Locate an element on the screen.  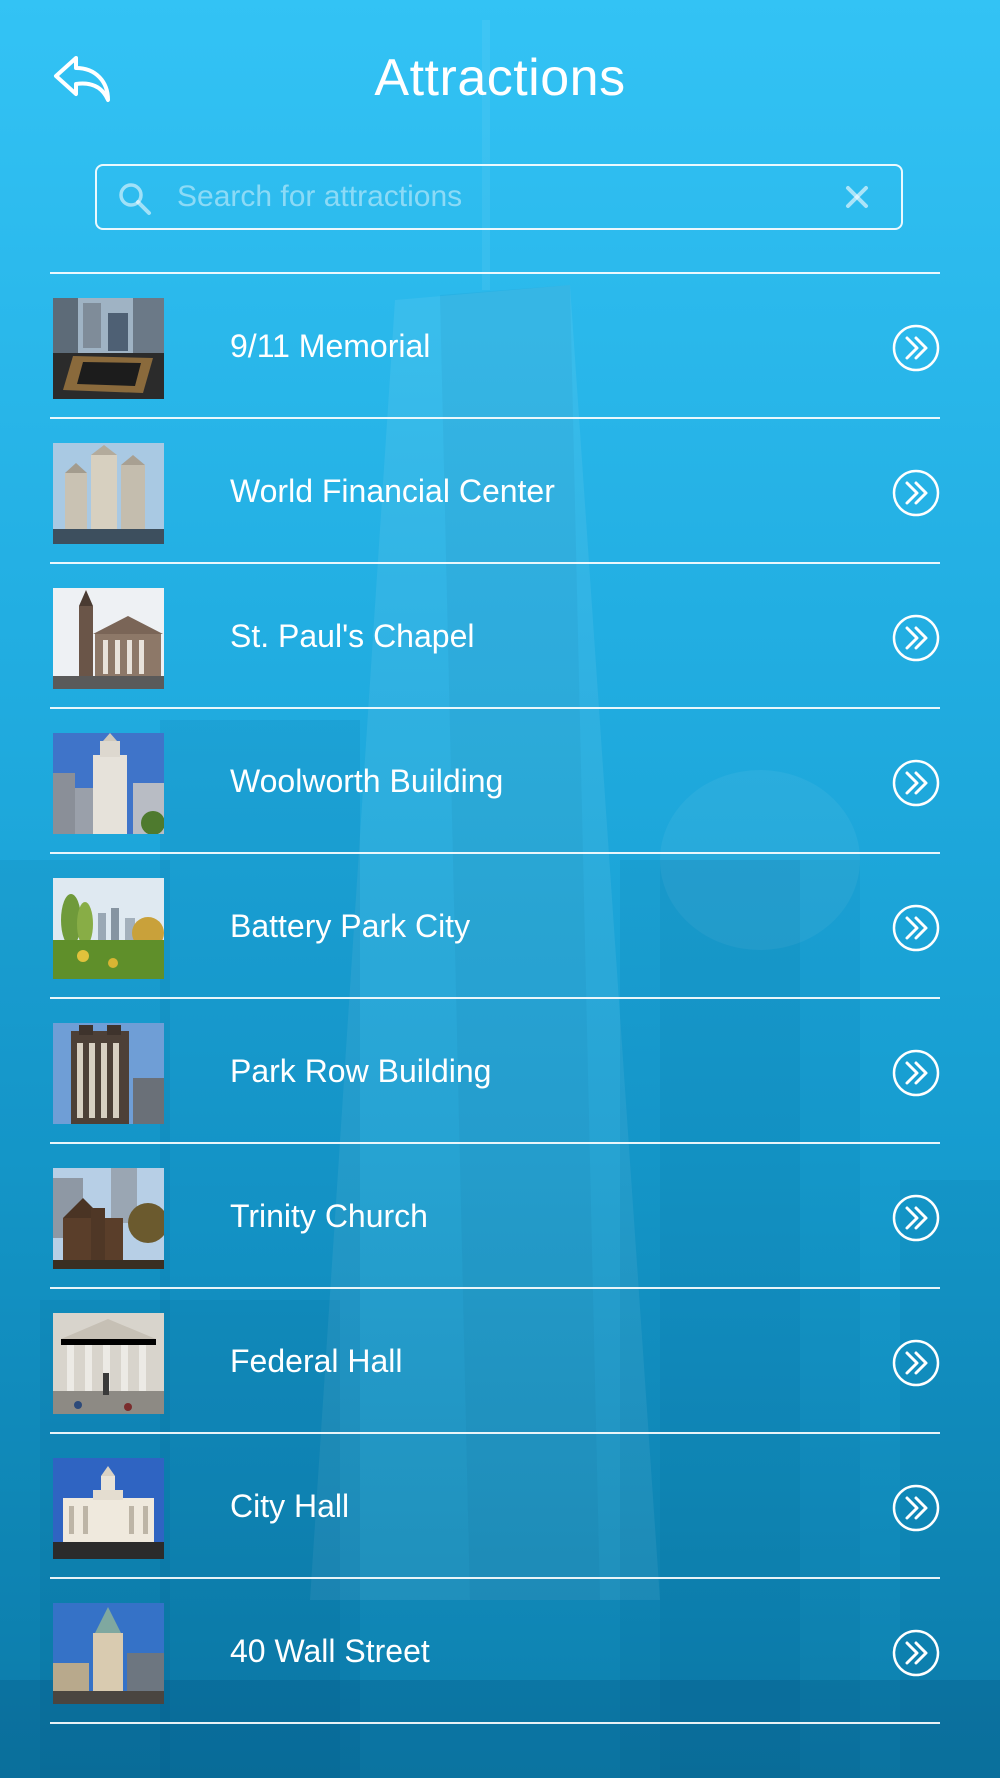
search-bar is located at coordinates (499, 197).